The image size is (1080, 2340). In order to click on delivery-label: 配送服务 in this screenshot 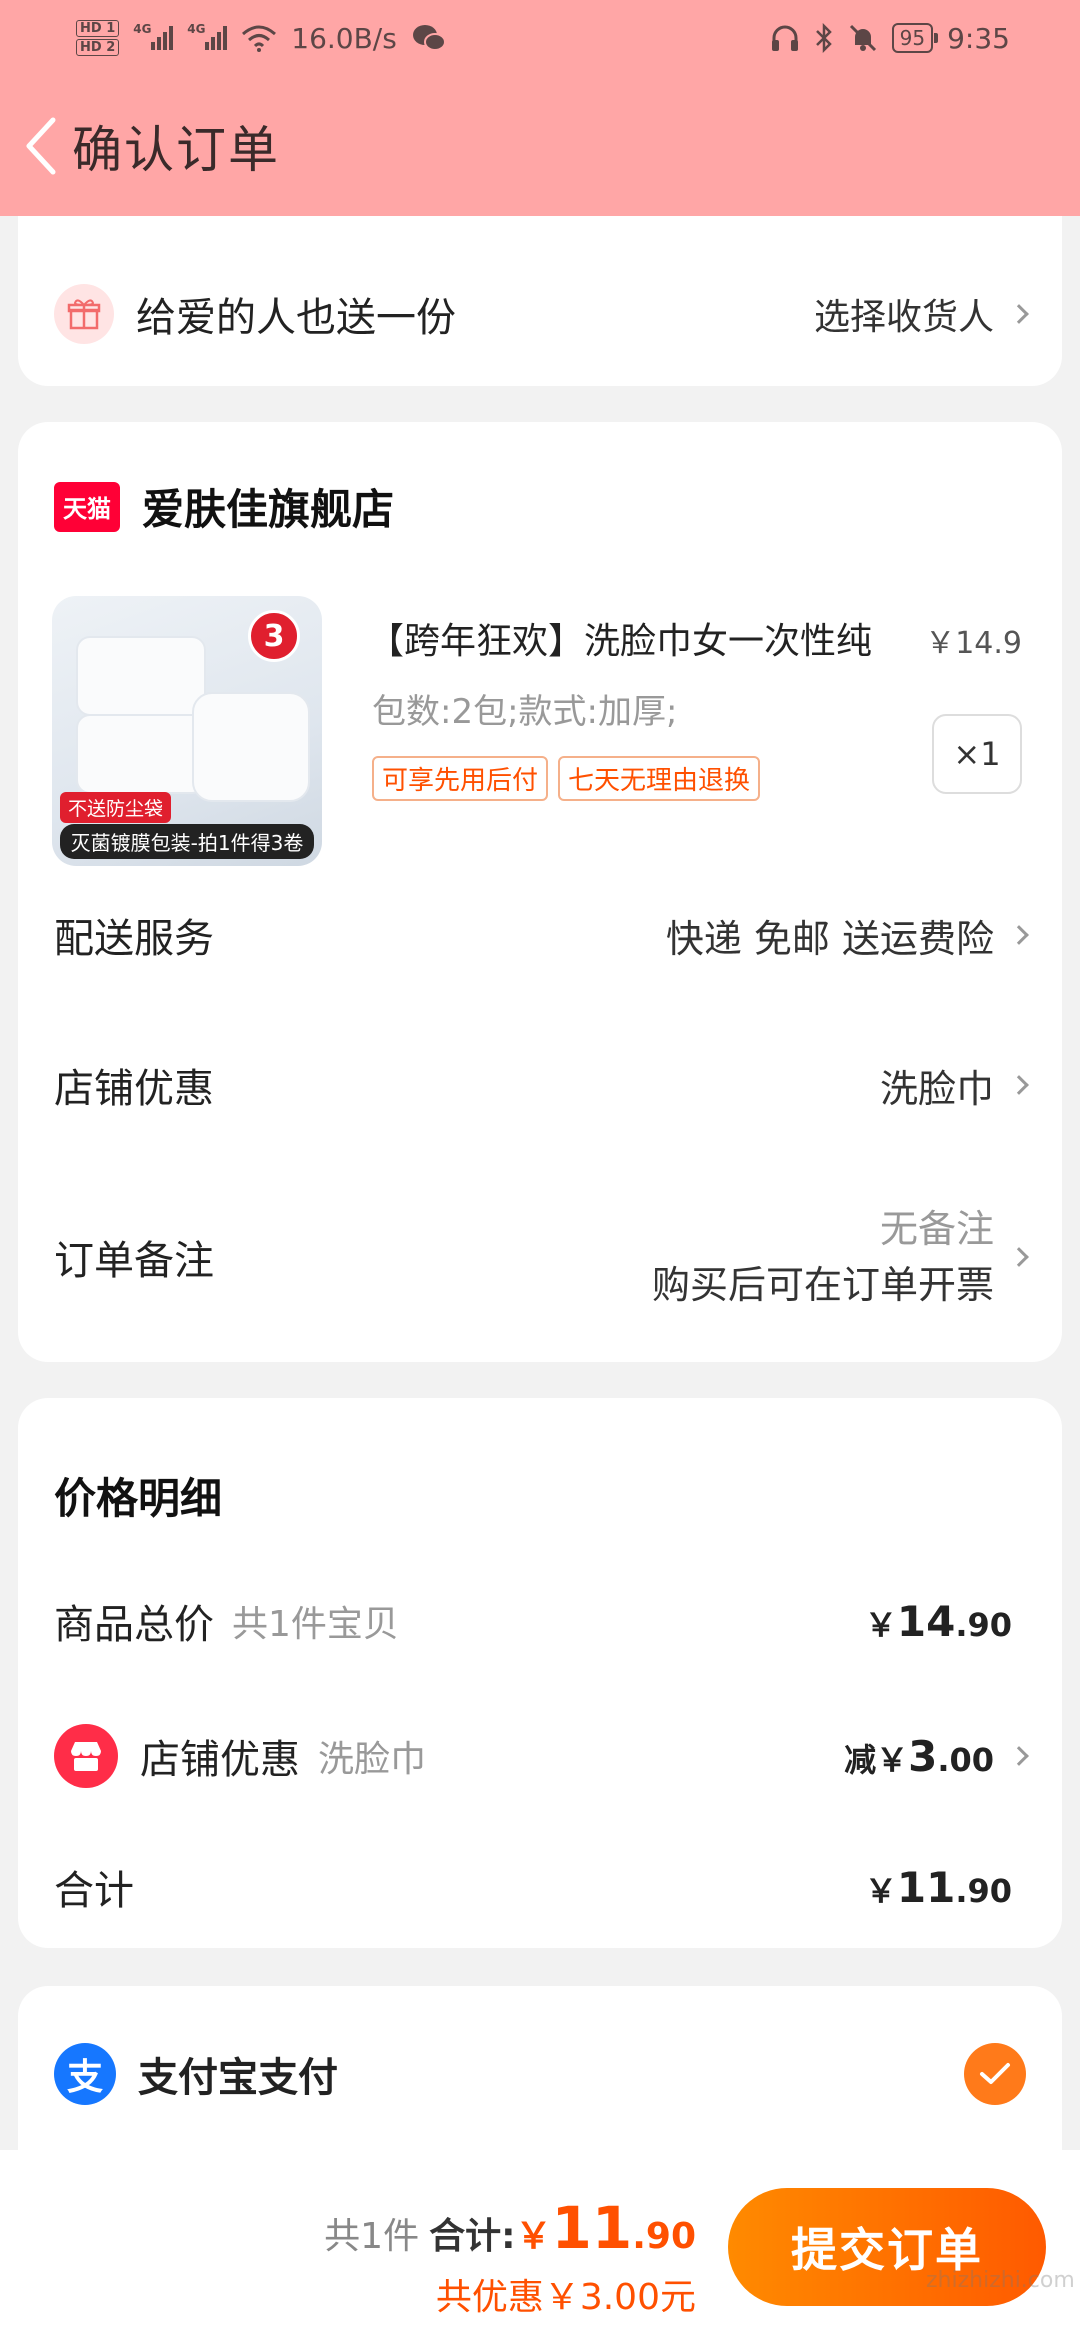, I will do `click(134, 939)`.